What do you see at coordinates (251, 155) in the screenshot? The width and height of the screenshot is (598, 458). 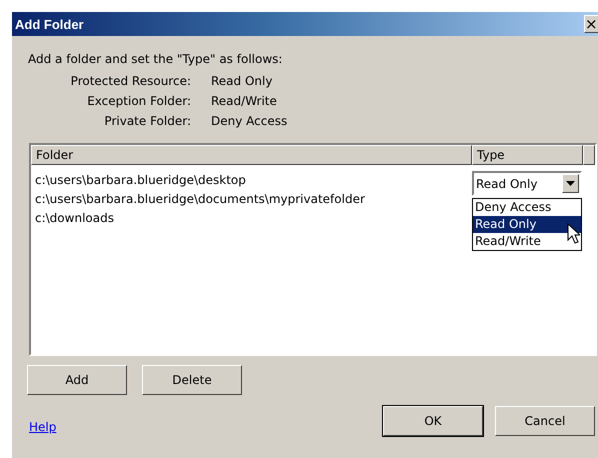 I see `column-header: Folder` at bounding box center [251, 155].